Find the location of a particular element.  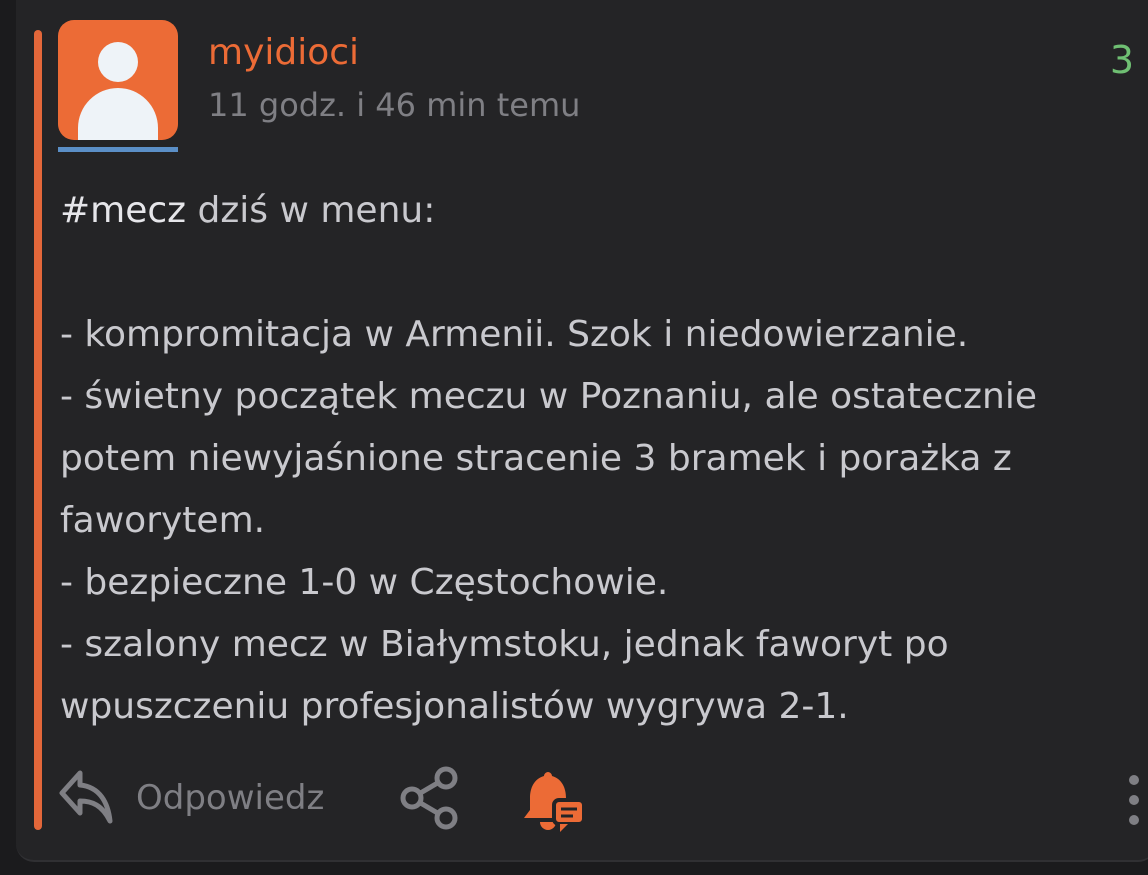

avatar is located at coordinates (118, 80).